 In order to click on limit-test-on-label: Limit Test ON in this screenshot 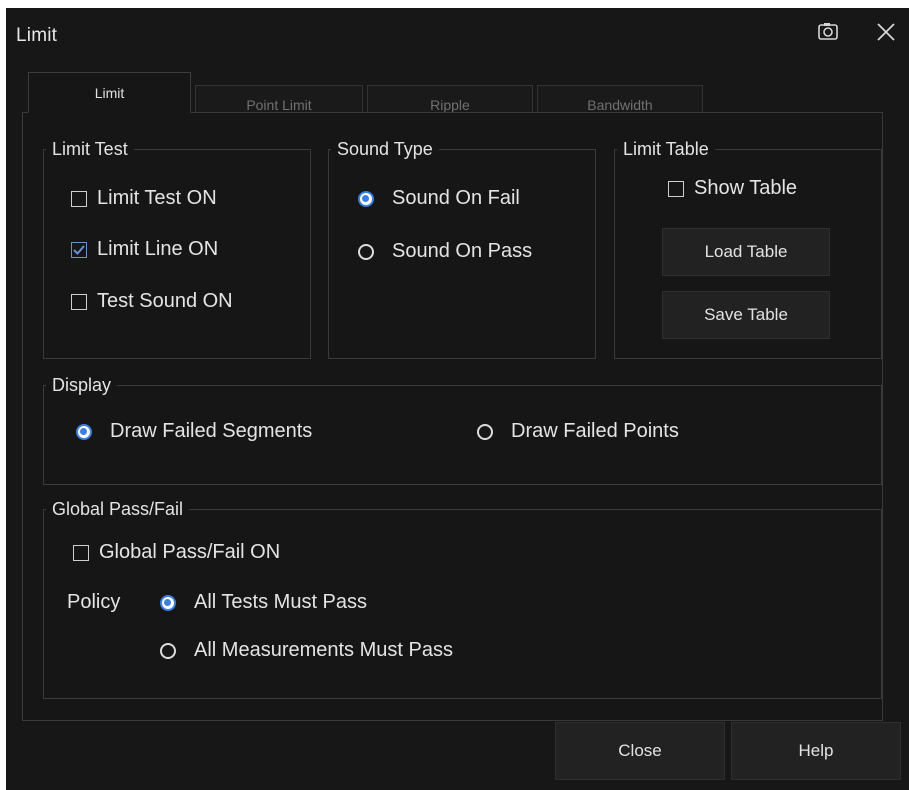, I will do `click(157, 198)`.